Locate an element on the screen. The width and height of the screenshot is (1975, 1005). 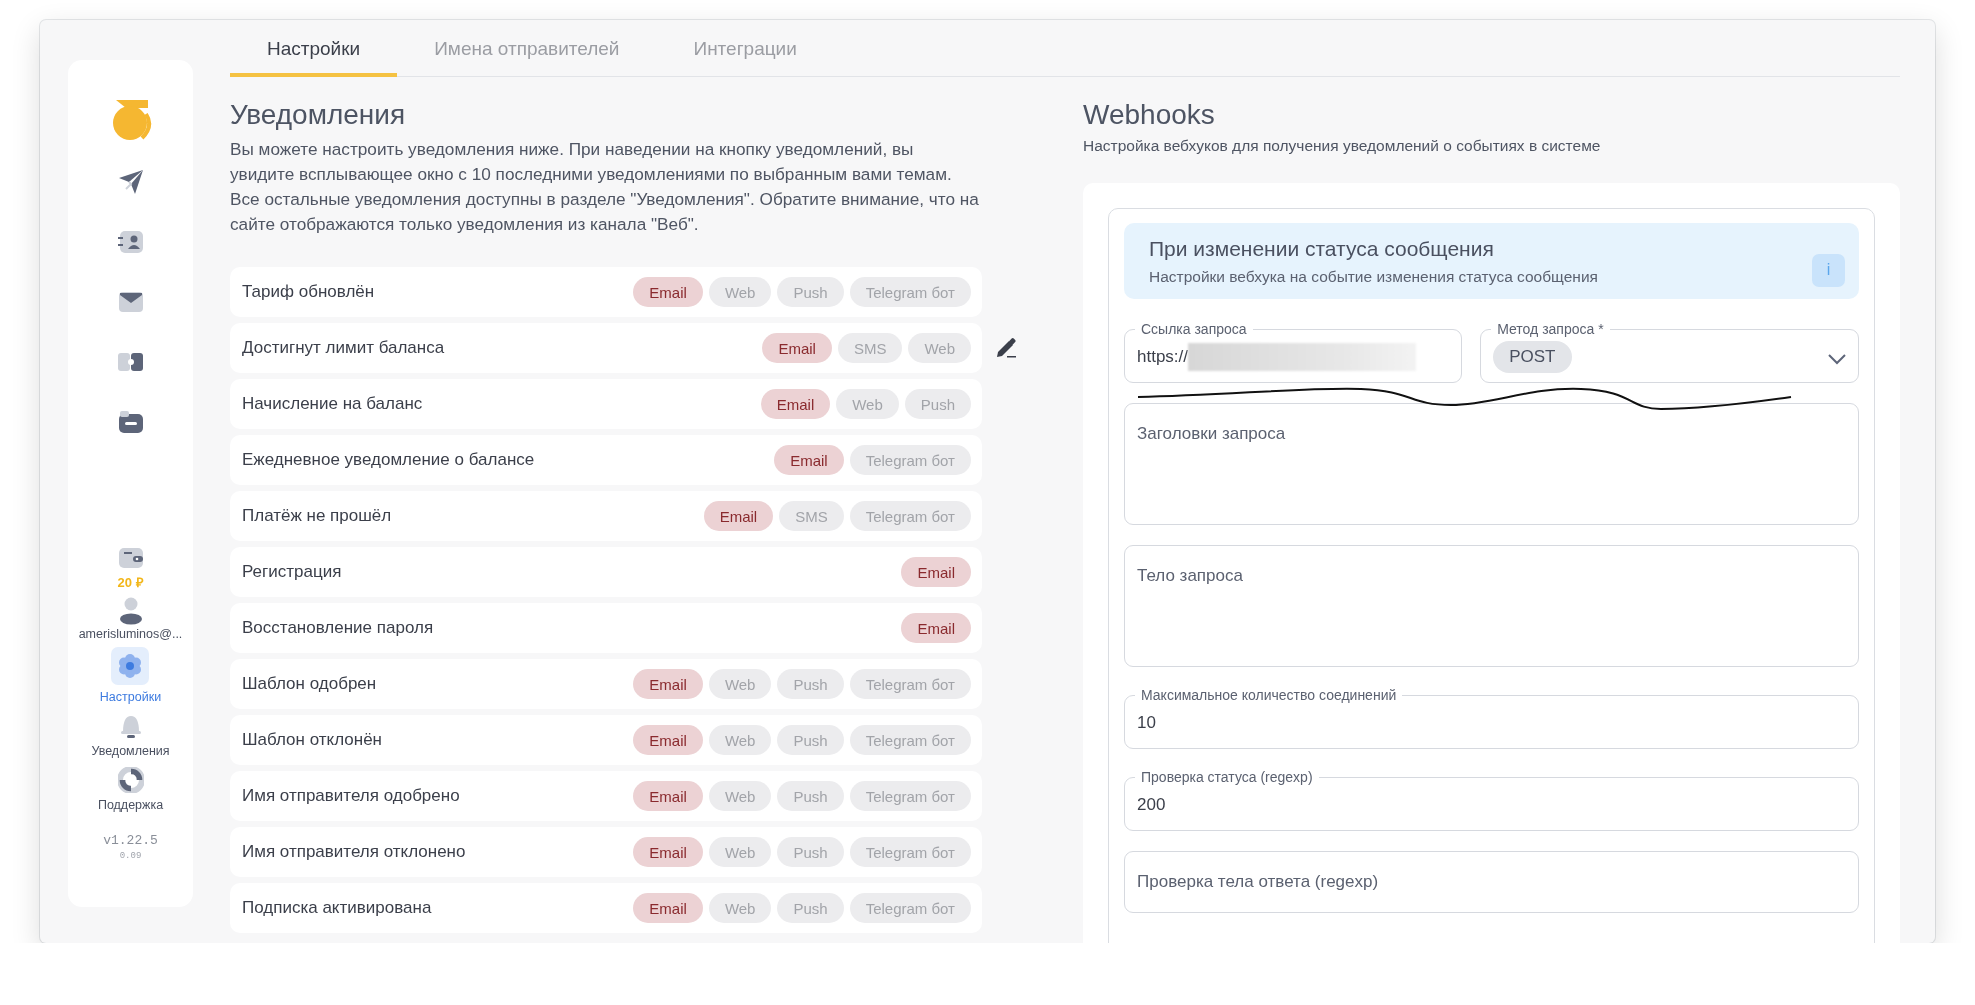
url-field: Ссылка запроса https:// is located at coordinates (1293, 352).